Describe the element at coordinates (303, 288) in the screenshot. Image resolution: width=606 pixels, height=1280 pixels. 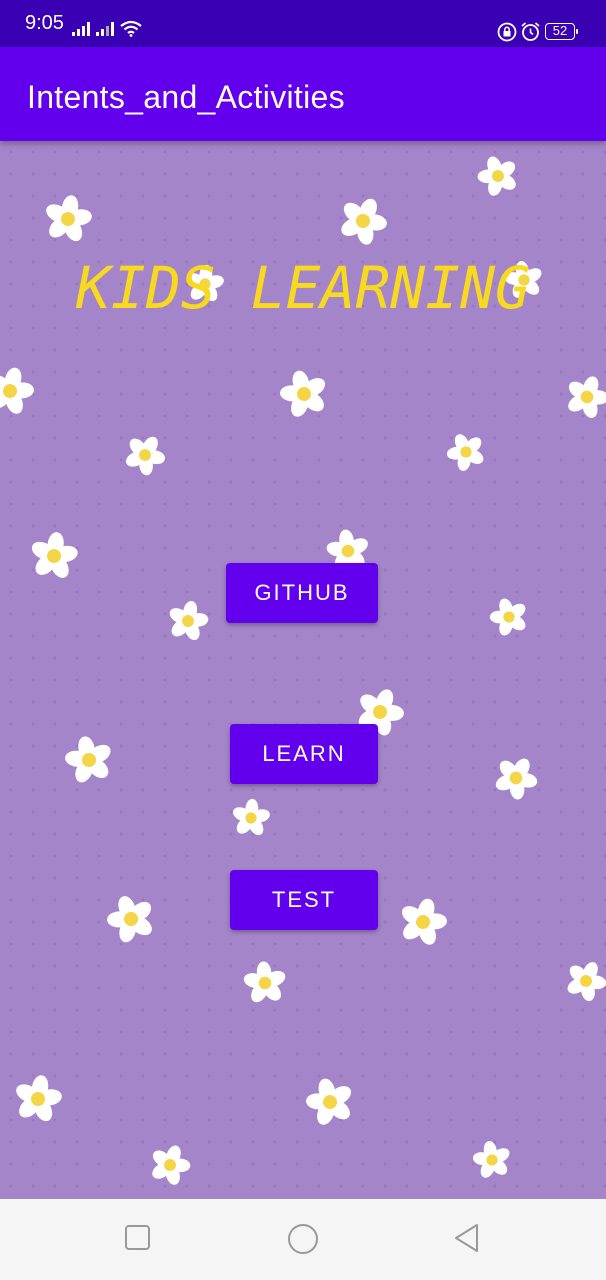
I see `kids-learning-title: KIDS LEARNING` at that location.